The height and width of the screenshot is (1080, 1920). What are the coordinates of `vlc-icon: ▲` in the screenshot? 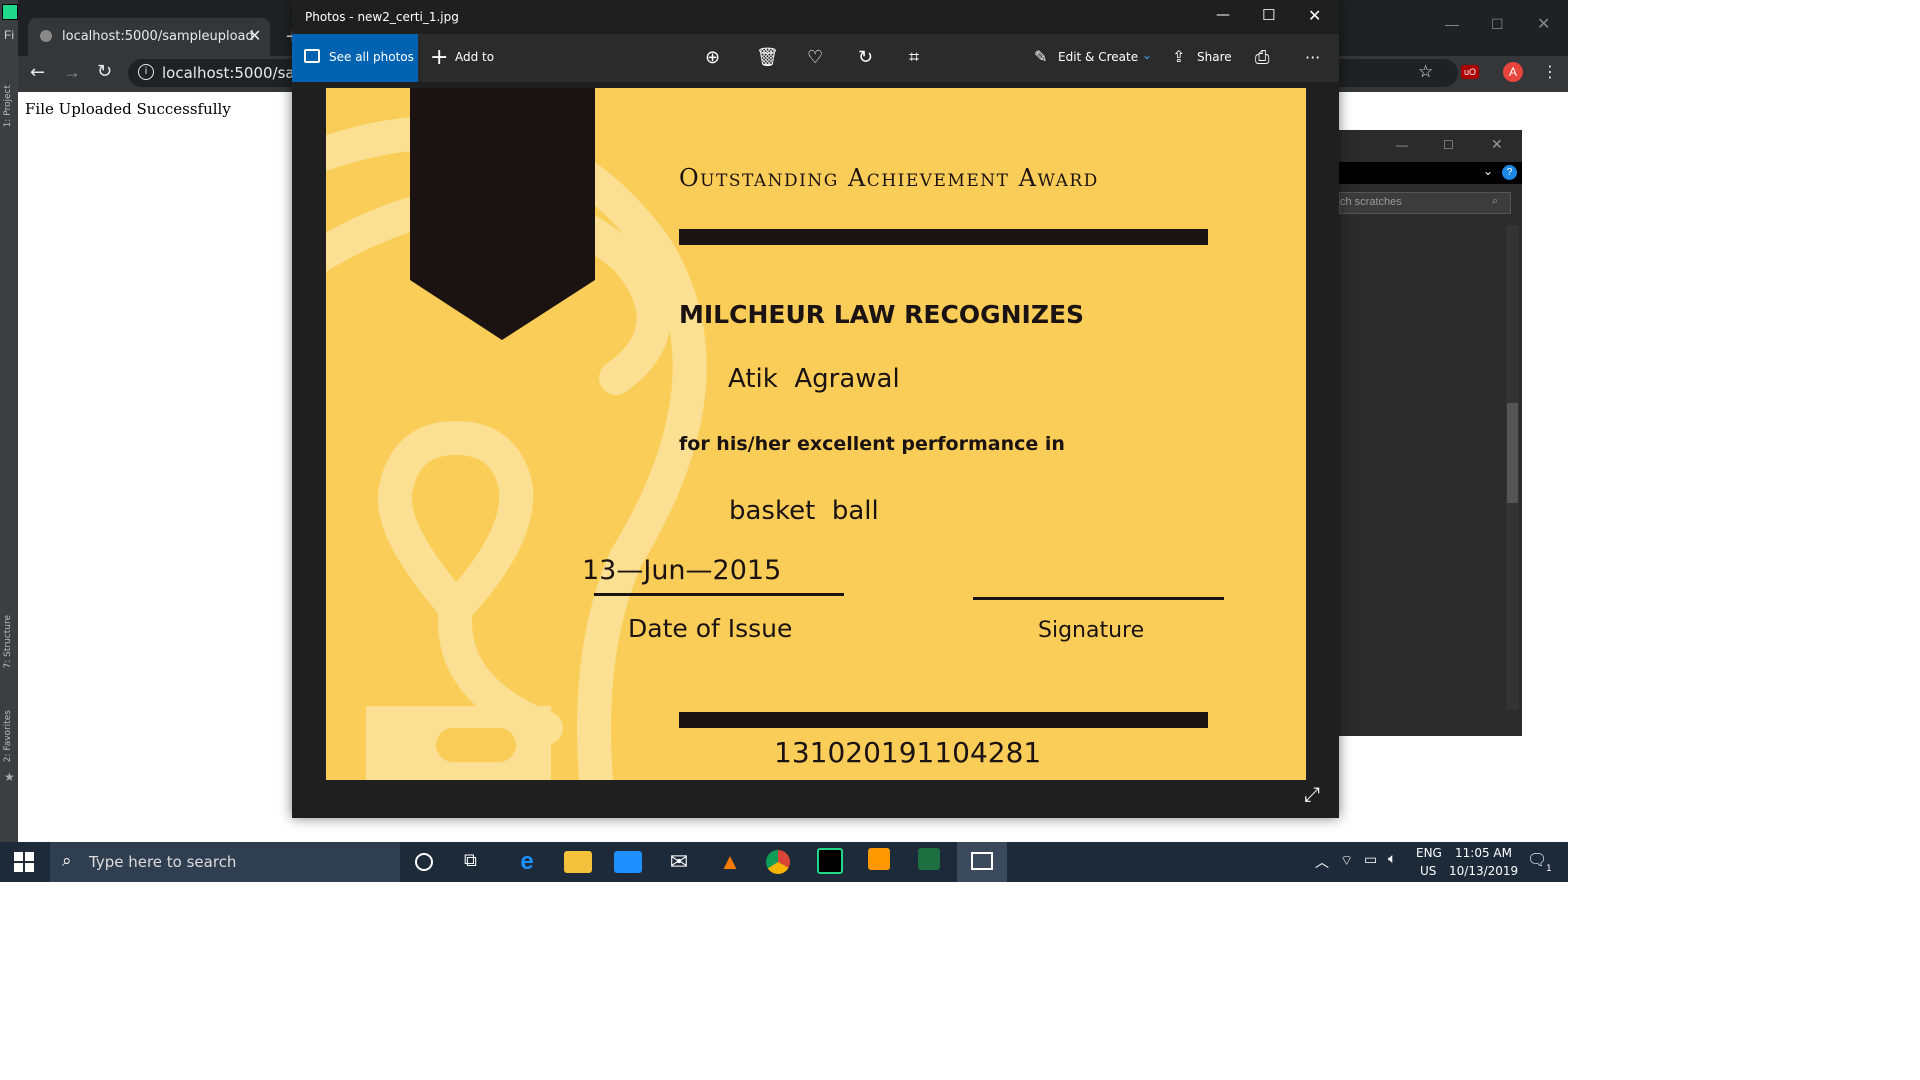 It's located at (730, 862).